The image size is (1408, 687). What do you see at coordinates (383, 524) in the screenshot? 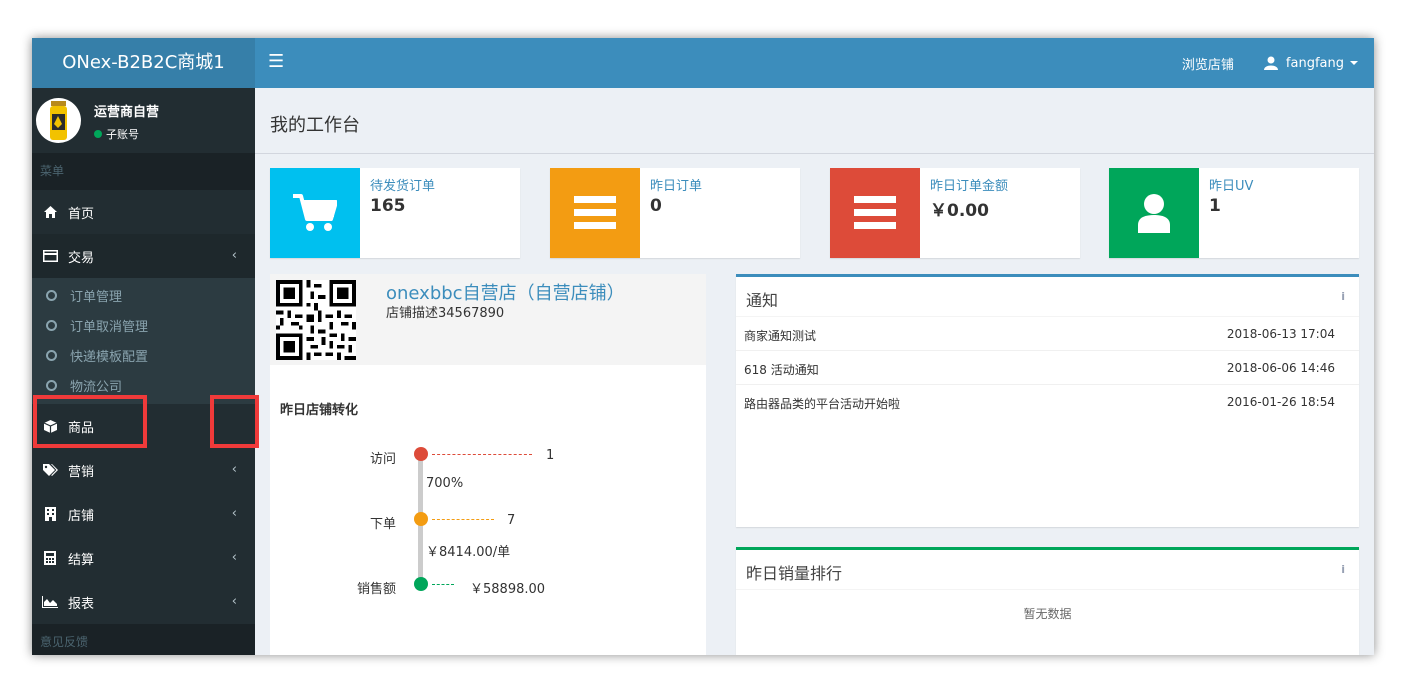
I see `funnel-order-label: 下单` at bounding box center [383, 524].